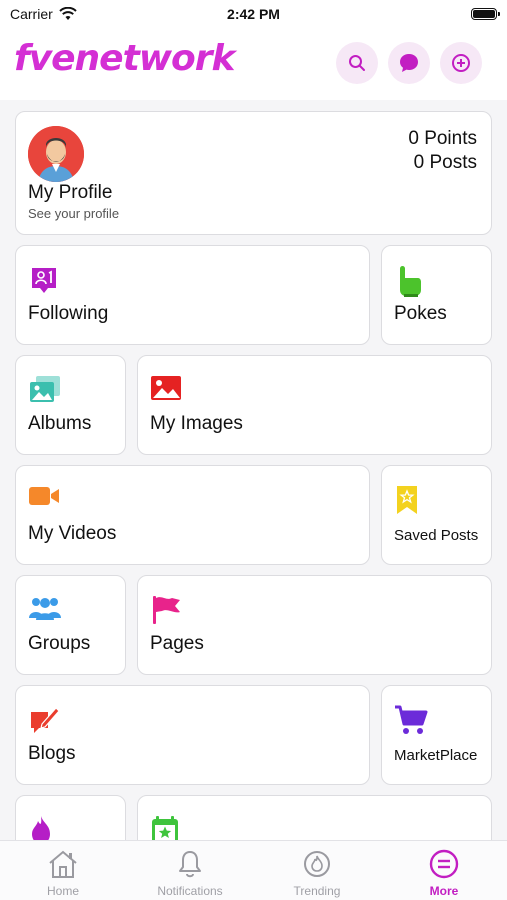 The image size is (507, 900). I want to click on search-button, so click(357, 63).